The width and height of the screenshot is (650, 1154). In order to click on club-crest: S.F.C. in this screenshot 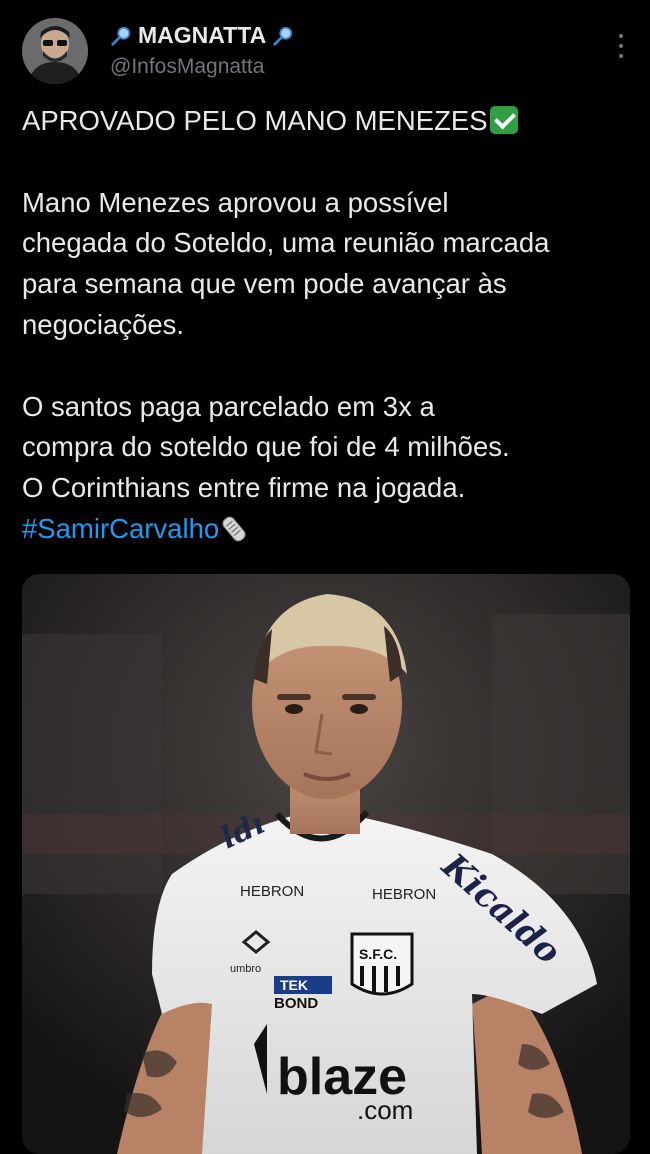, I will do `click(378, 954)`.